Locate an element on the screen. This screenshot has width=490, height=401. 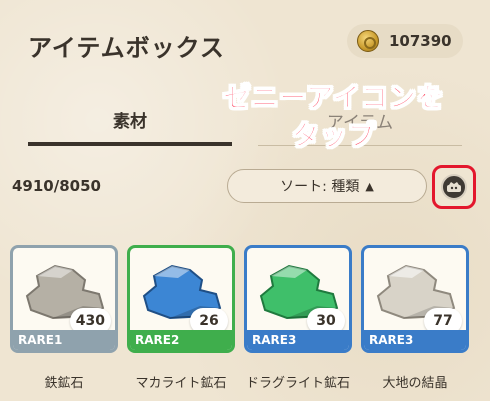
currency-value: 107390 is located at coordinates (420, 41).